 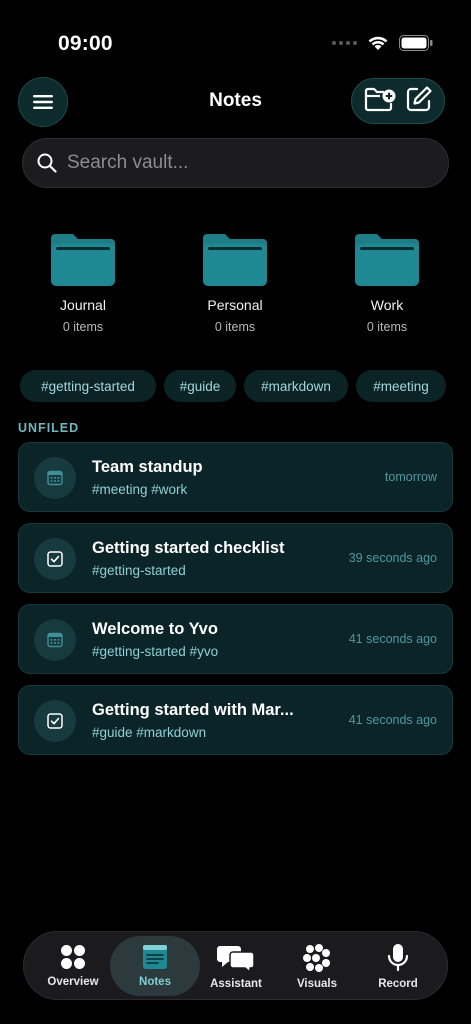 I want to click on tag-chip: #guide, so click(x=200, y=386).